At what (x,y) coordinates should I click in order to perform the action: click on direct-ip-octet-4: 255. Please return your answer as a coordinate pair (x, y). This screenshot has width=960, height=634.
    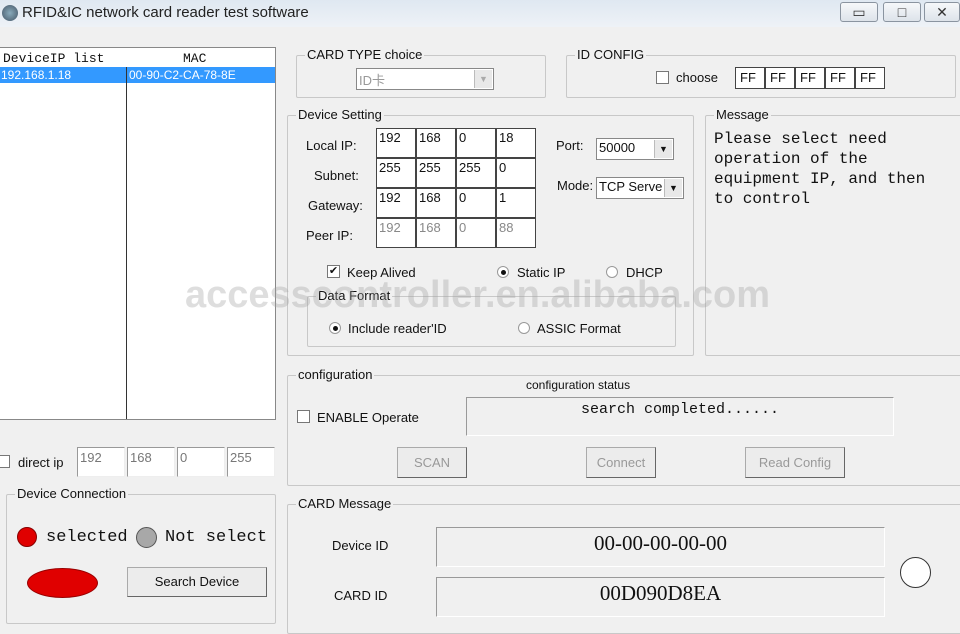
    Looking at the image, I should click on (251, 462).